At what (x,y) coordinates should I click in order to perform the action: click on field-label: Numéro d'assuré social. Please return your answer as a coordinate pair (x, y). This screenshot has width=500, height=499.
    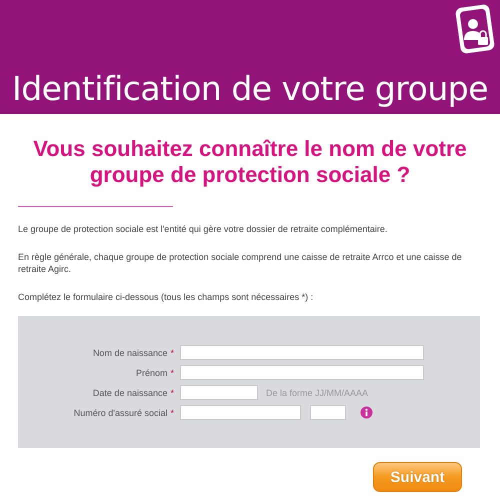
    Looking at the image, I should click on (121, 413).